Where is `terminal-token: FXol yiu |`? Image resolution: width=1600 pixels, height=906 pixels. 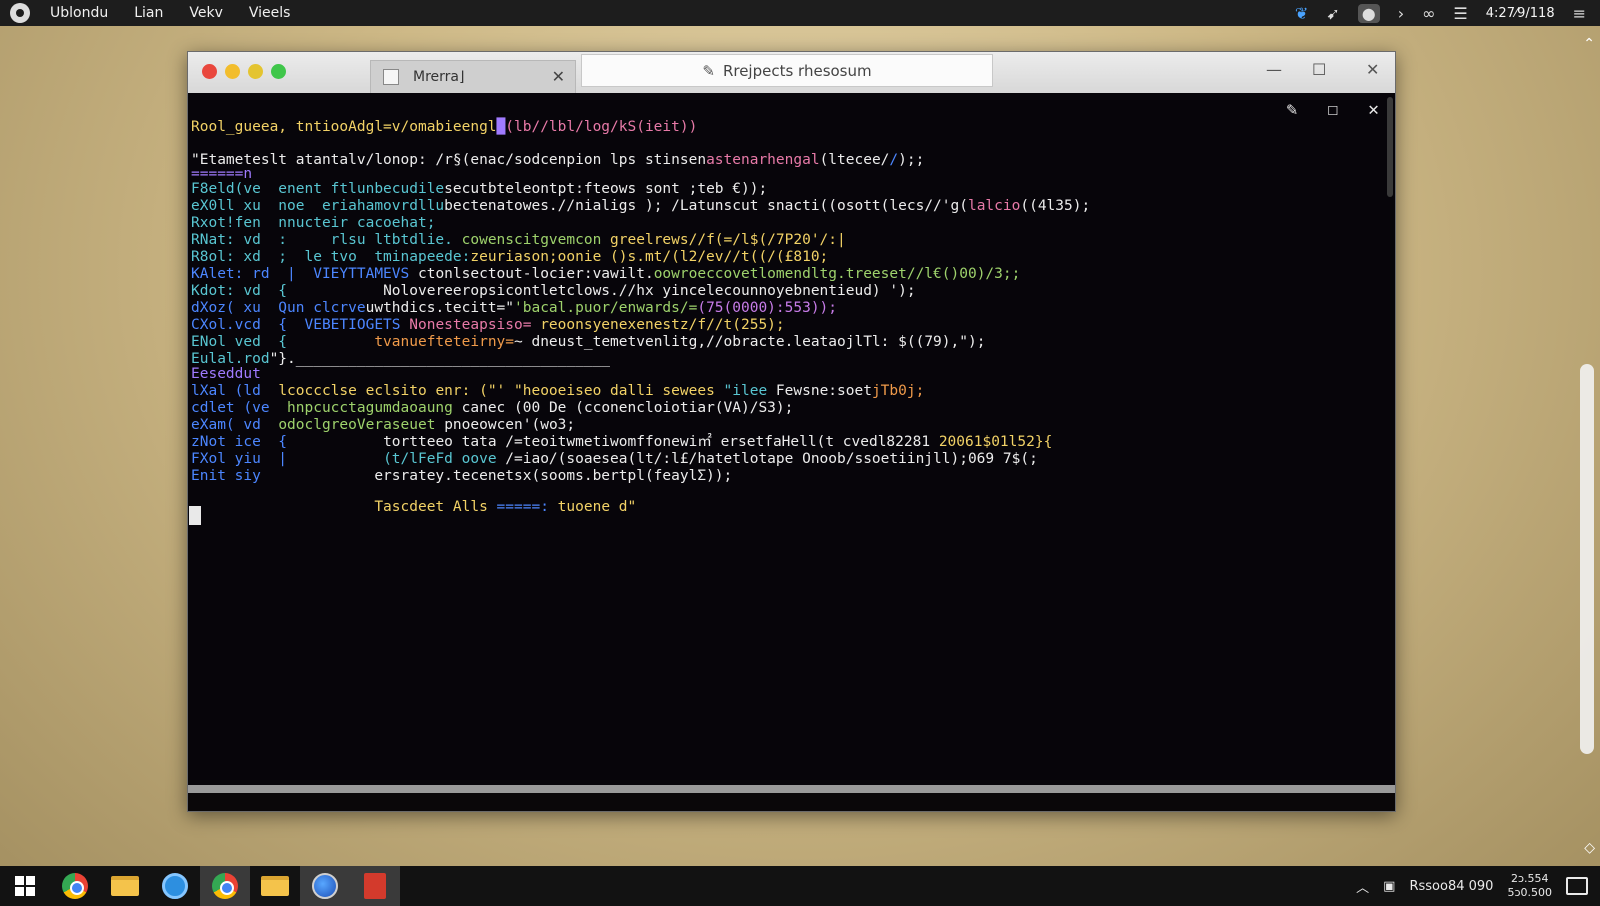 terminal-token: FXol yiu | is located at coordinates (287, 459).